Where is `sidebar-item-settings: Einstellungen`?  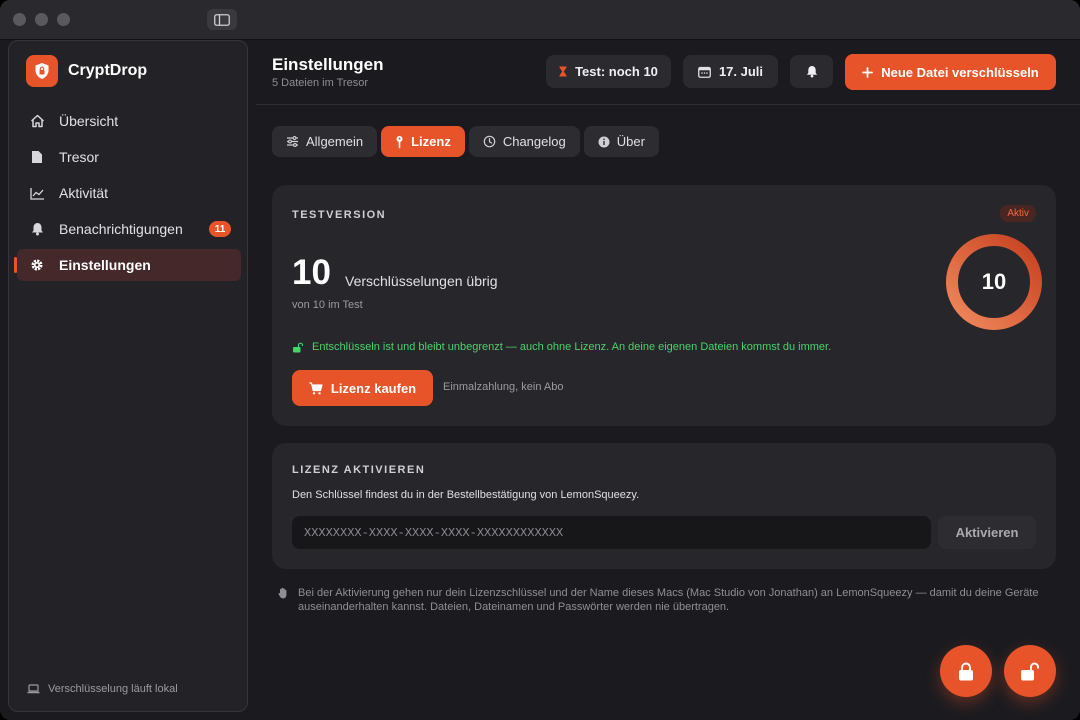
sidebar-item-settings: Einstellungen is located at coordinates (127, 265).